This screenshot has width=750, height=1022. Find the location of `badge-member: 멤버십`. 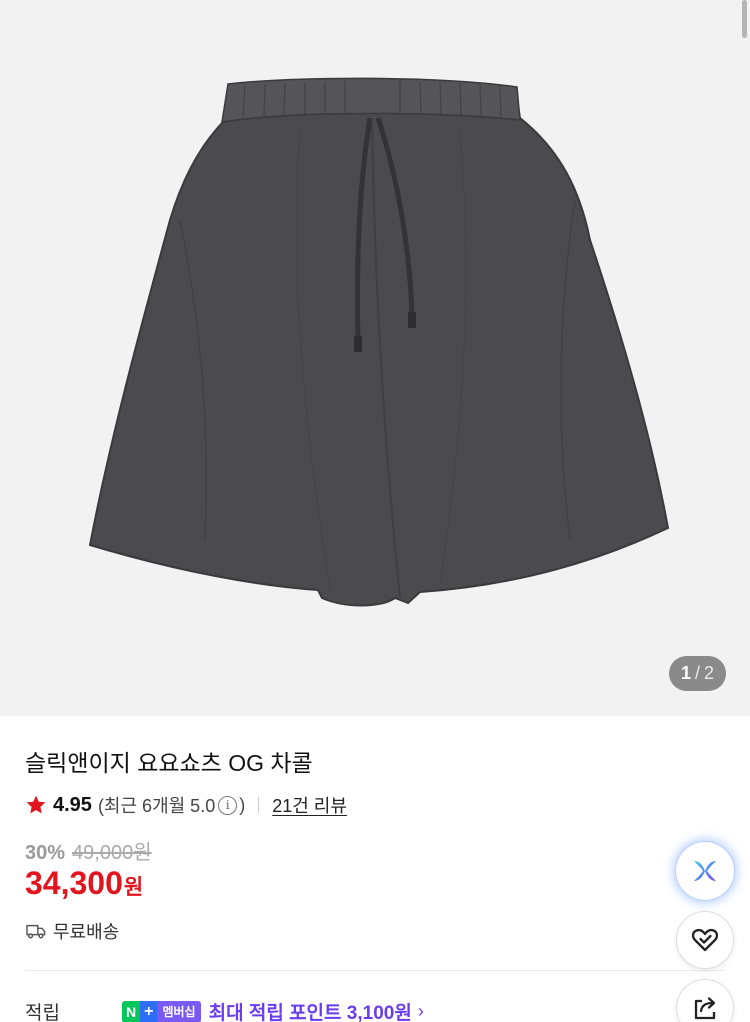

badge-member: 멤버십 is located at coordinates (179, 1011).